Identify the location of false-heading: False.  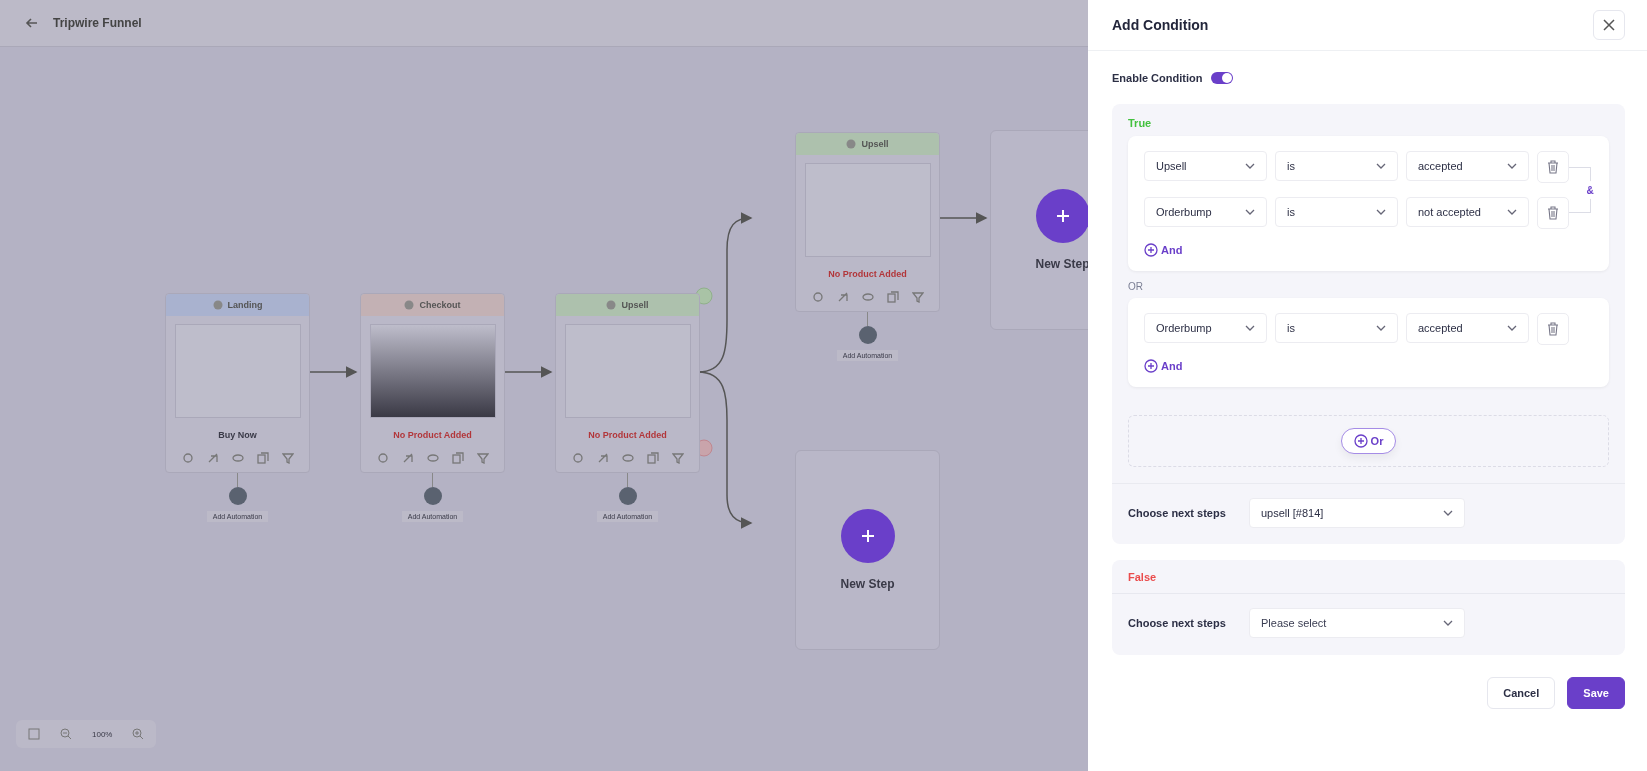
(1368, 577).